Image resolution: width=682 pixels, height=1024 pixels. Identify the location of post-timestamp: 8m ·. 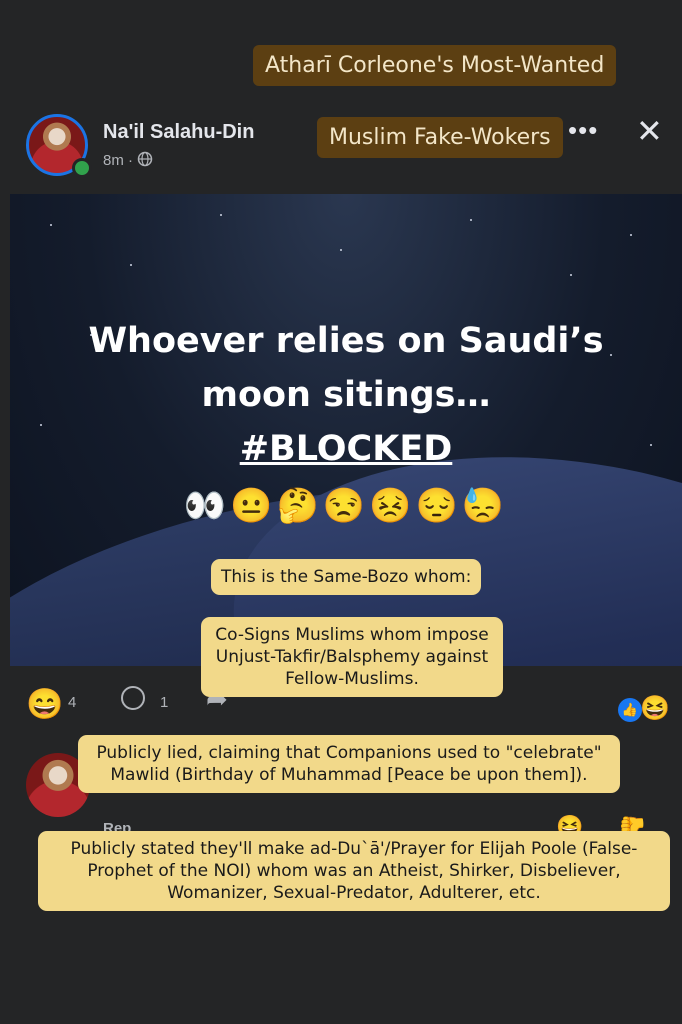
(128, 160).